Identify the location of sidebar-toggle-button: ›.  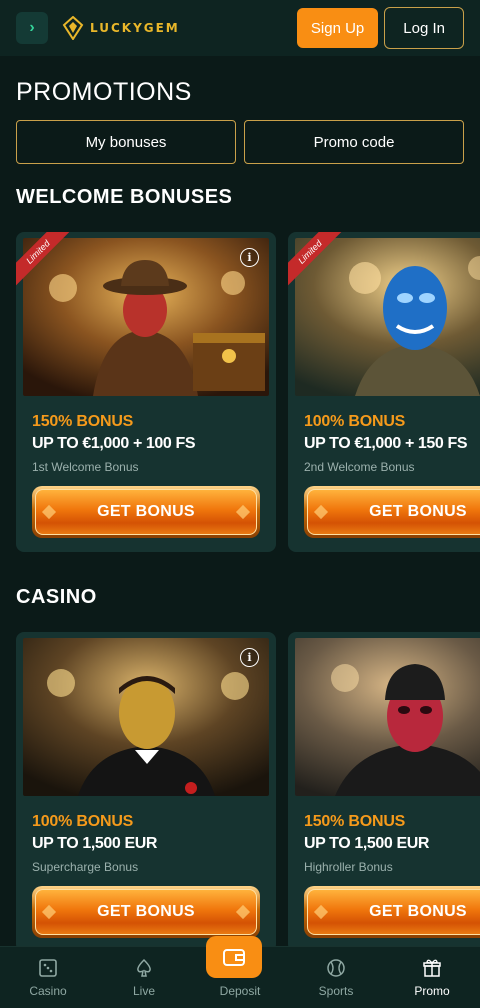
(32, 28).